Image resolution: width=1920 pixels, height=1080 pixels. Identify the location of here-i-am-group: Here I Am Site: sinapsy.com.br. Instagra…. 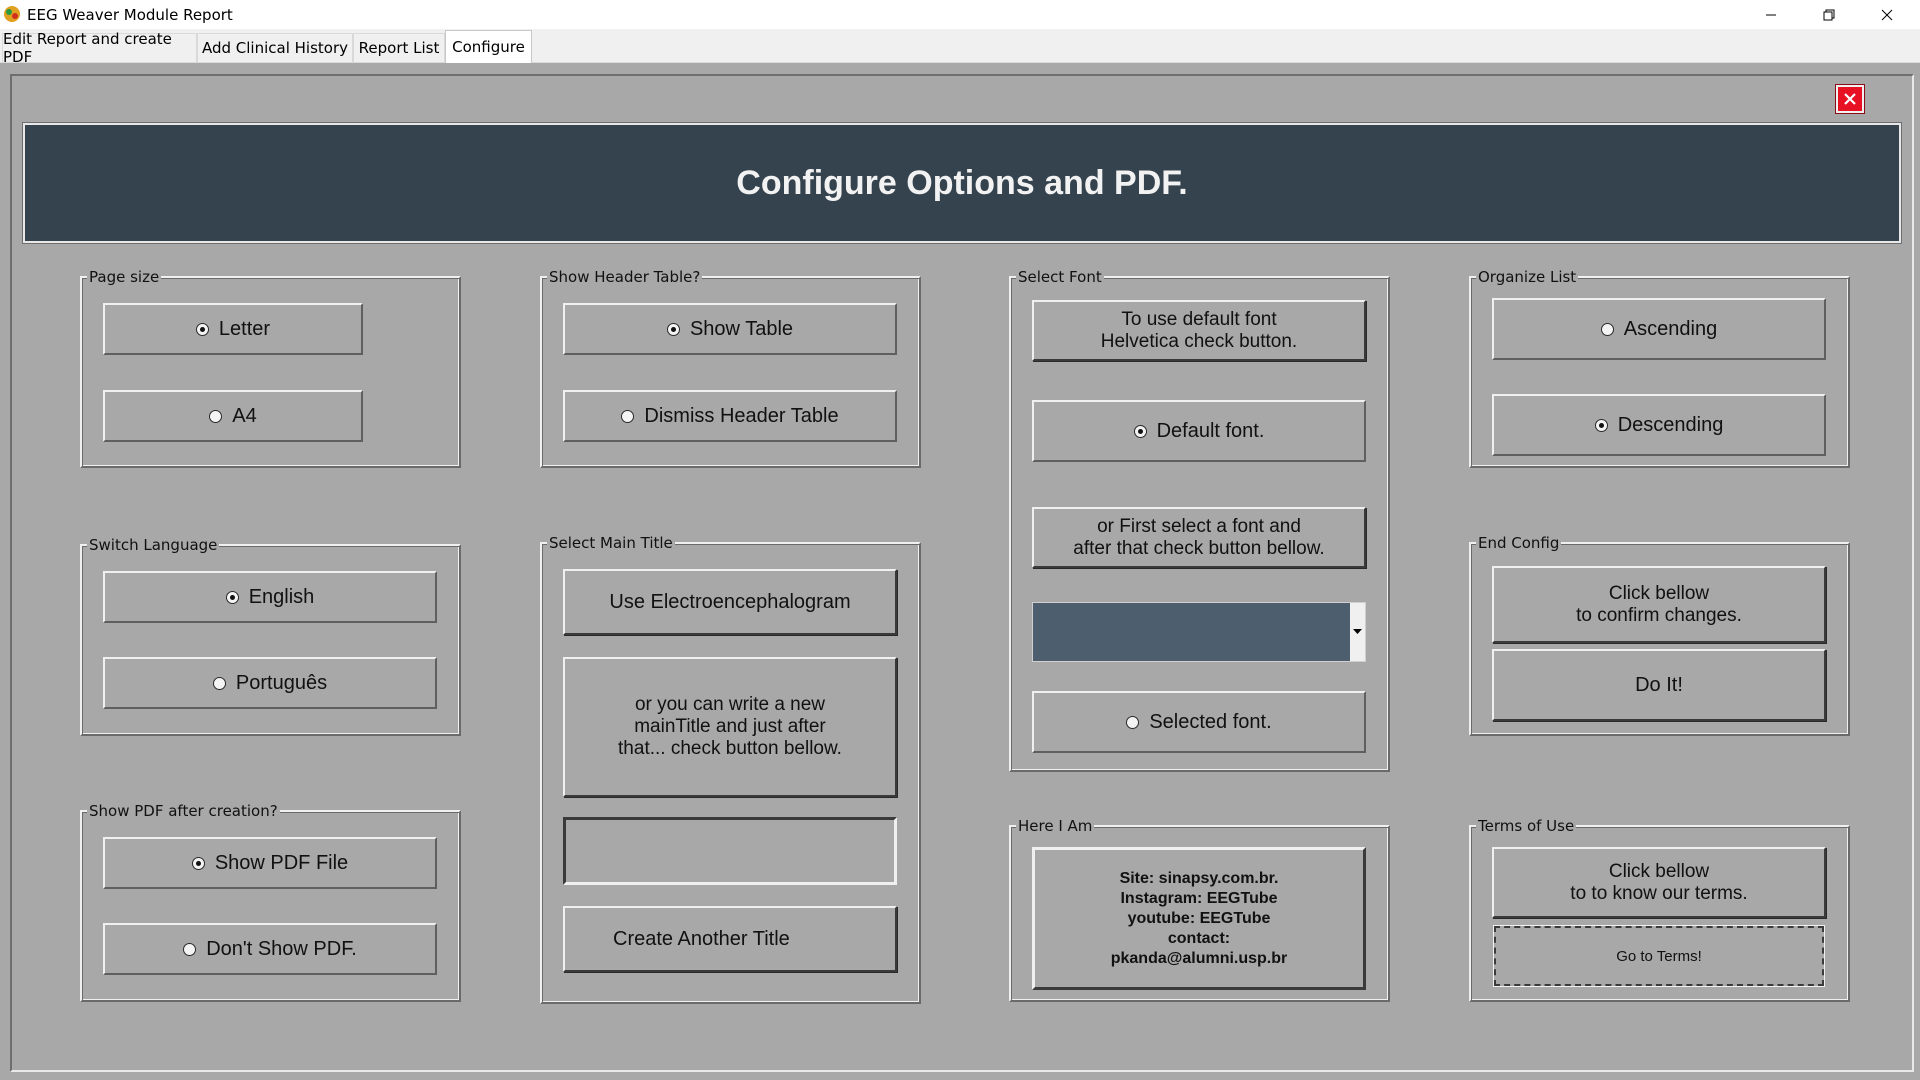
(1199, 909).